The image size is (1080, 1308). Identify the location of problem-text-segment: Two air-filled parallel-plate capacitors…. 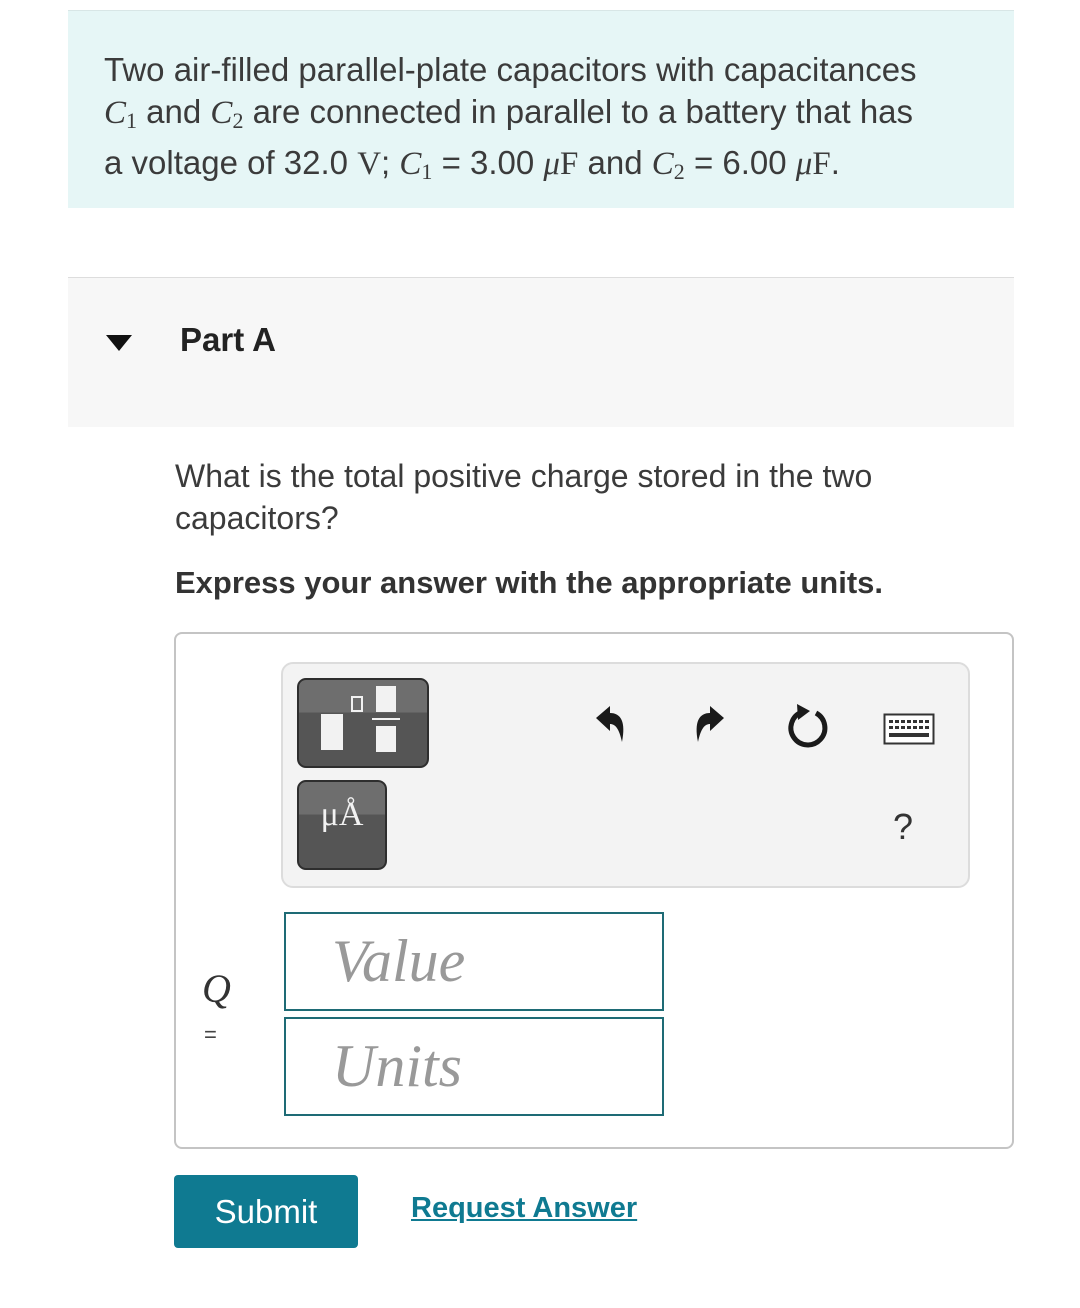
(510, 69).